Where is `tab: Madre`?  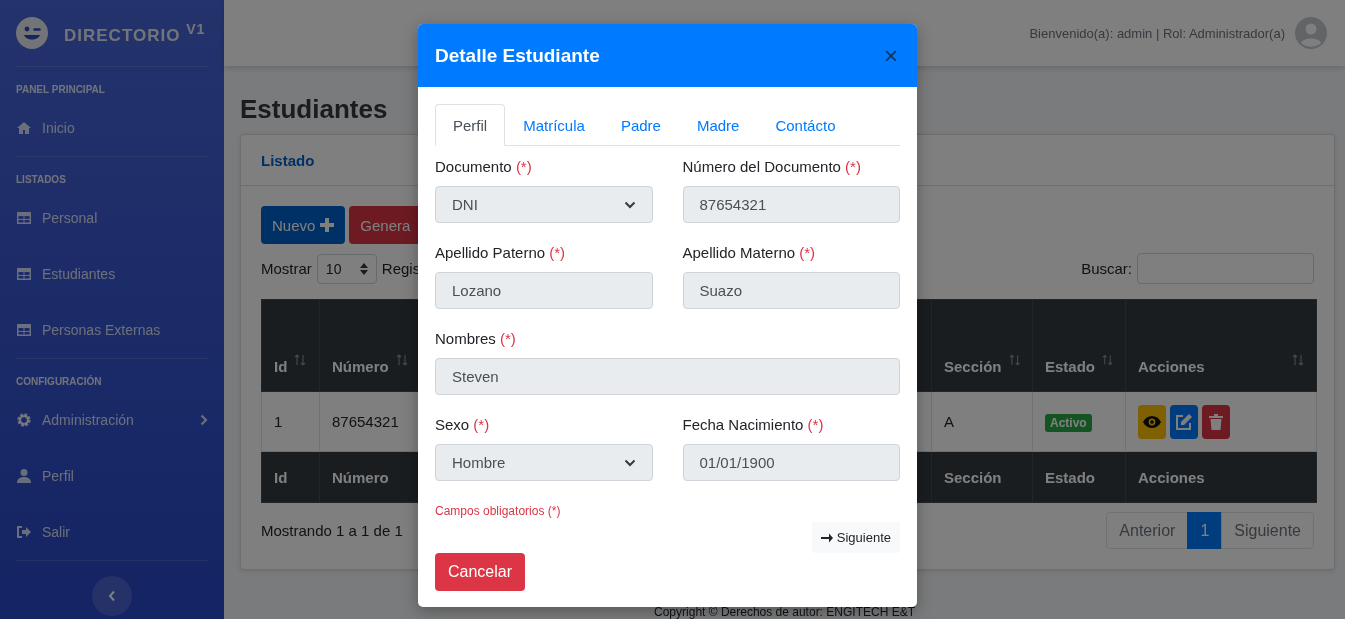
tab: Madre is located at coordinates (718, 125).